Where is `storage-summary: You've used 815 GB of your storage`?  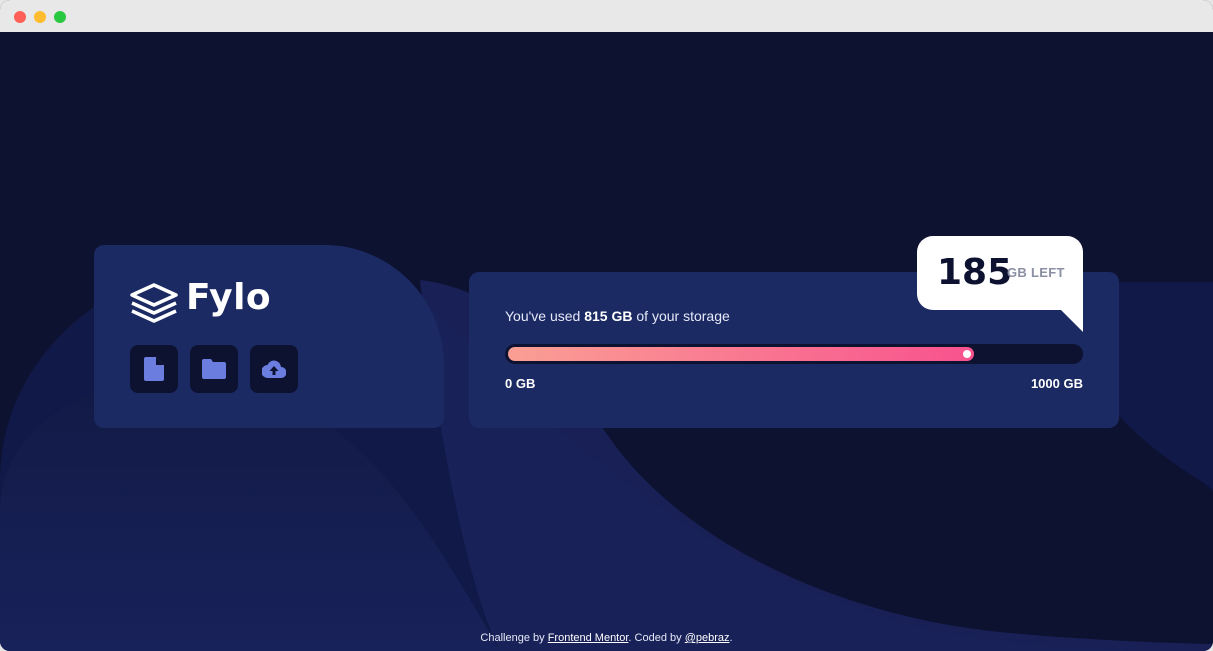 storage-summary: You've used 815 GB of your storage is located at coordinates (617, 316).